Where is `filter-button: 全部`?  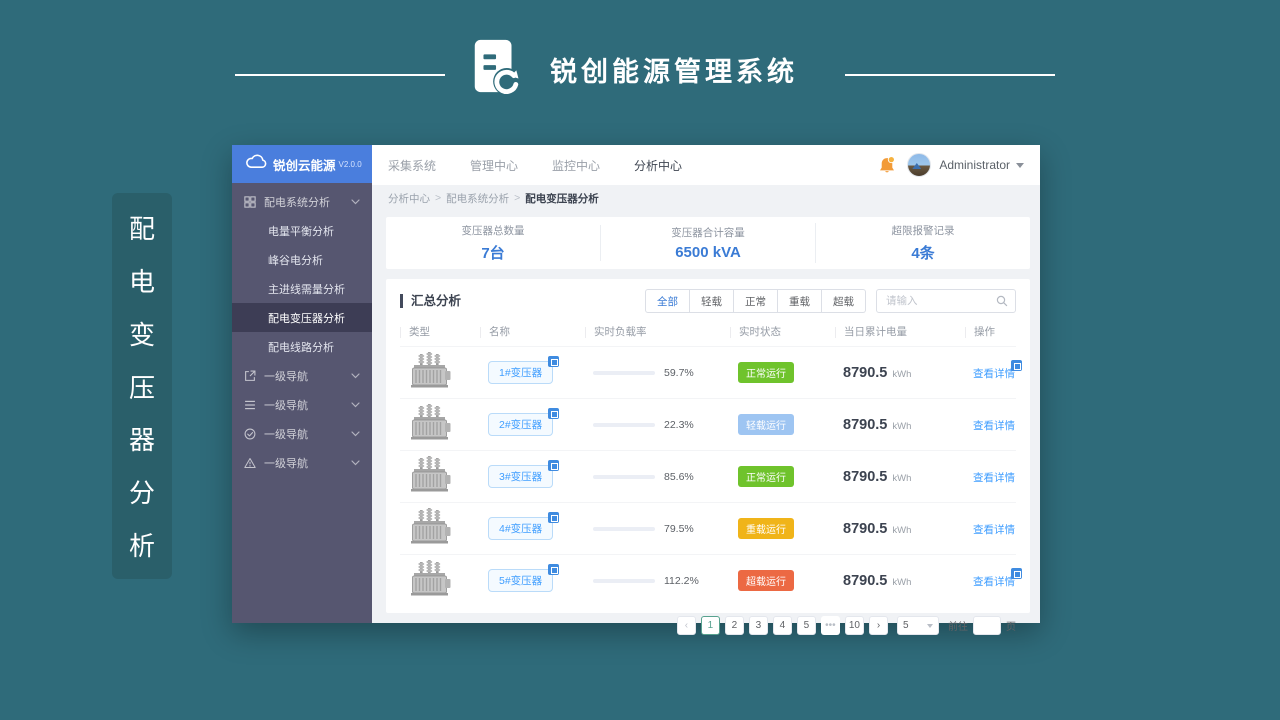
filter-button: 全部 is located at coordinates (667, 301).